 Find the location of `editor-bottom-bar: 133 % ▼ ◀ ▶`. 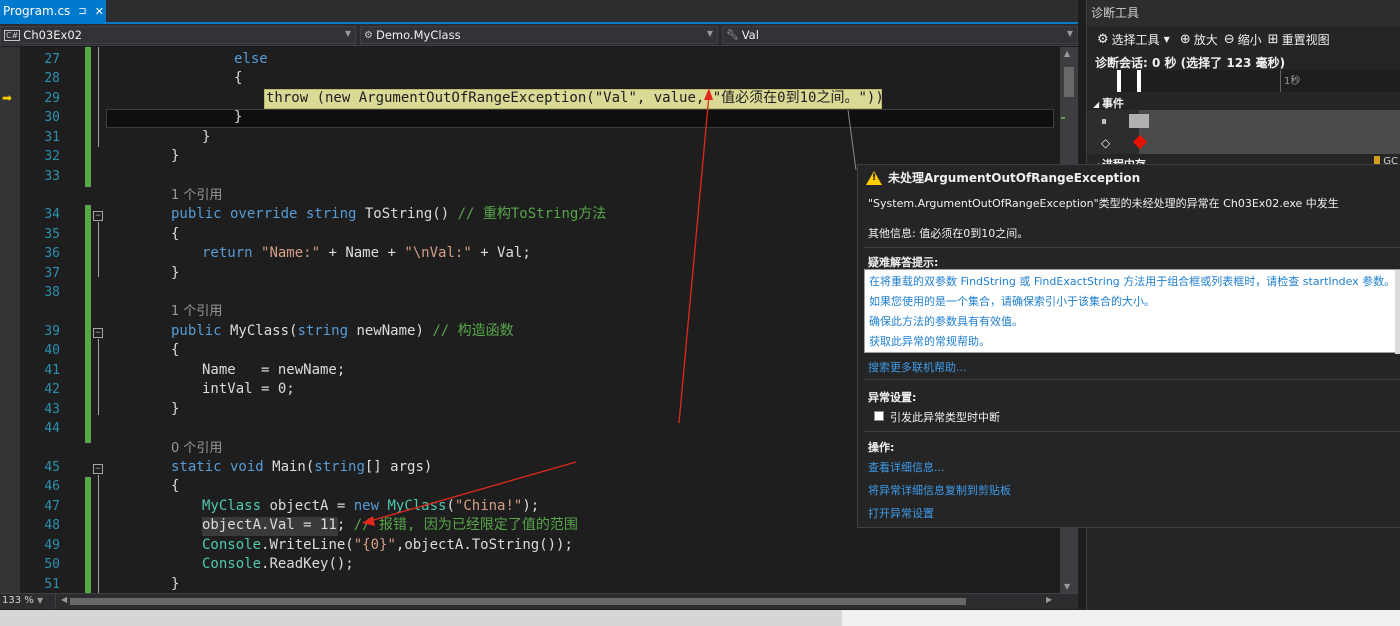

editor-bottom-bar: 133 % ▼ ◀ ▶ is located at coordinates (539, 601).